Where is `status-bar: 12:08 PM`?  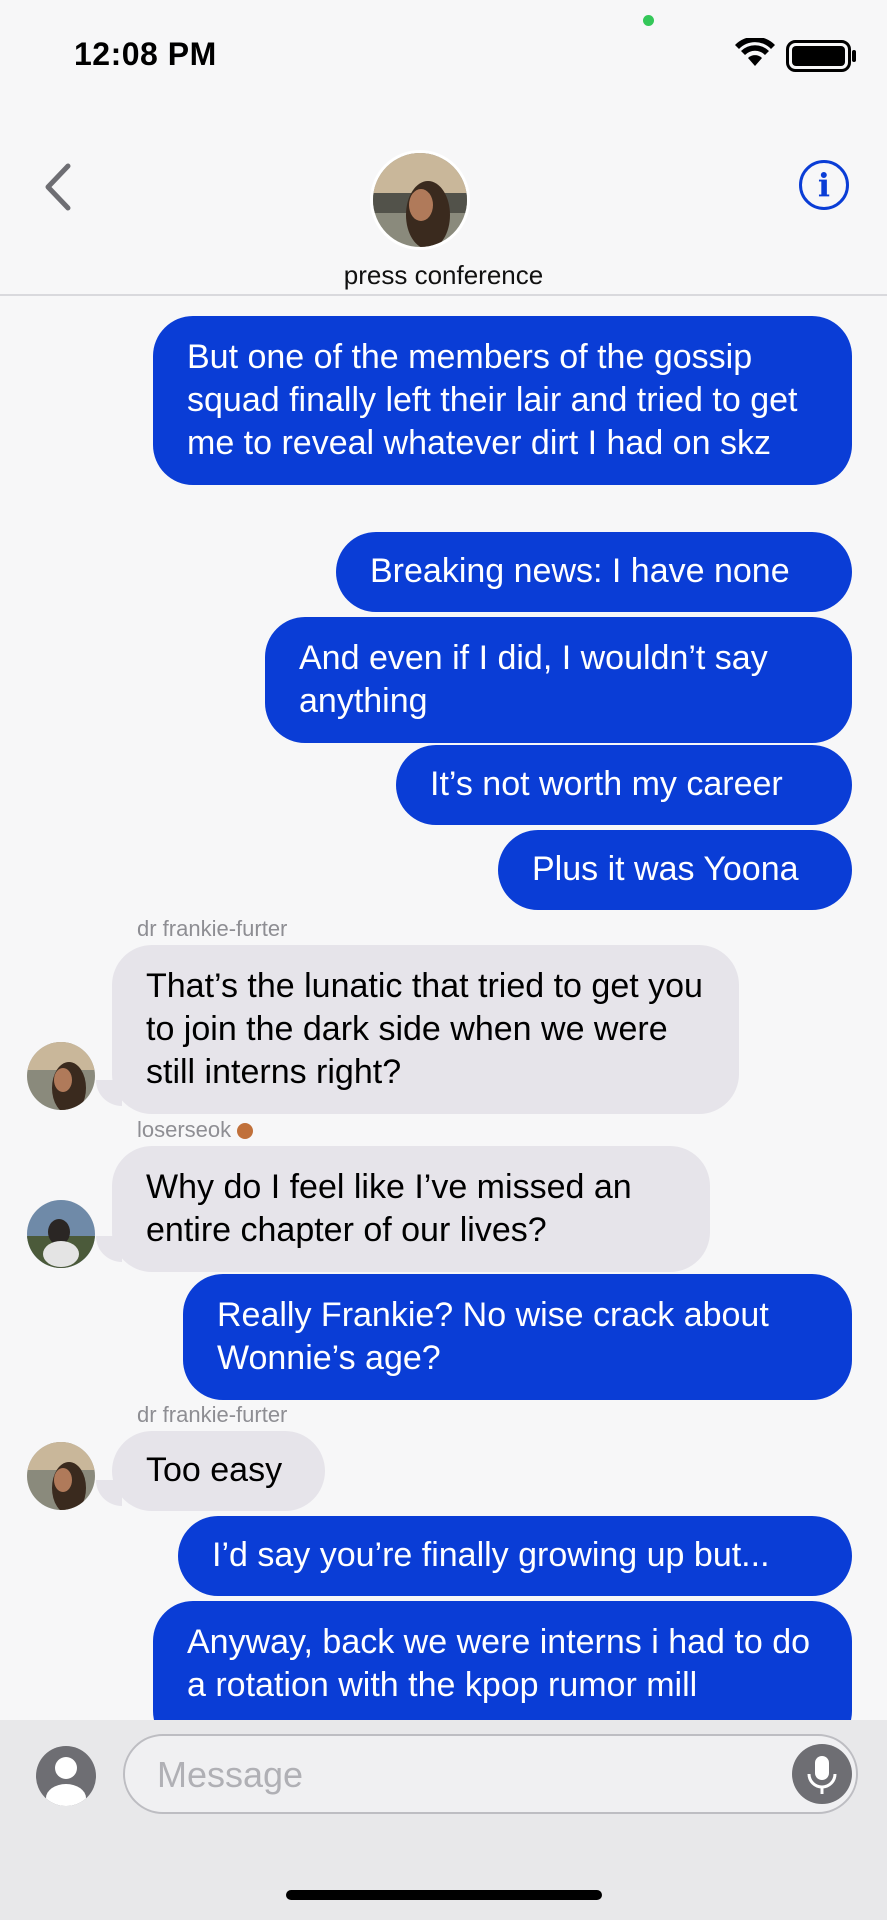
status-bar: 12:08 PM is located at coordinates (443, 55).